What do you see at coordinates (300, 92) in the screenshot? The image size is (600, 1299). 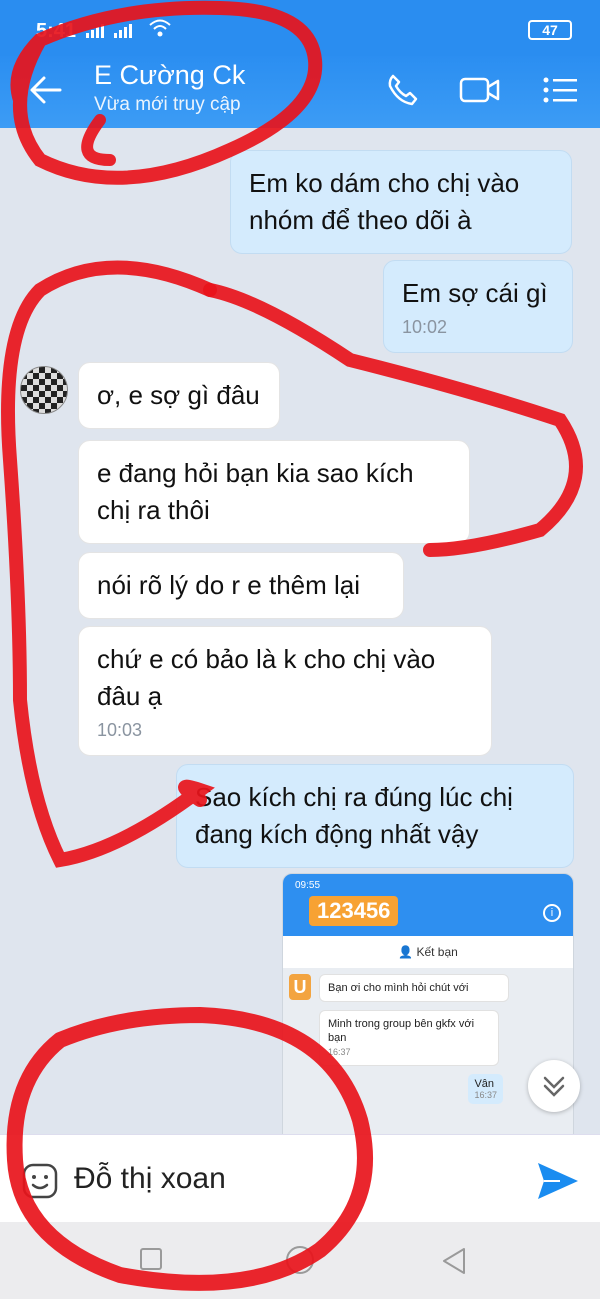 I see `chat-header: E Cường Ck Vừa mới truy cập` at bounding box center [300, 92].